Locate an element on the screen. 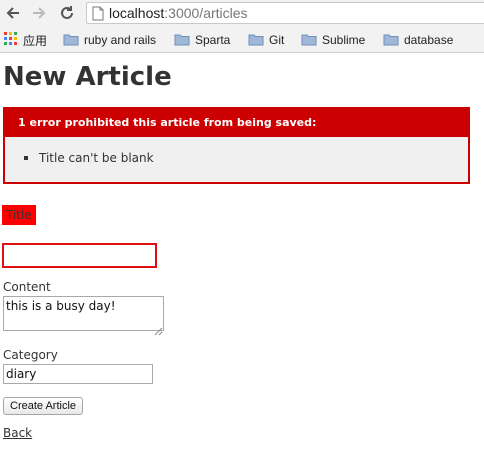 This screenshot has height=457, width=484. bookmark-label: 应用 is located at coordinates (35, 40).